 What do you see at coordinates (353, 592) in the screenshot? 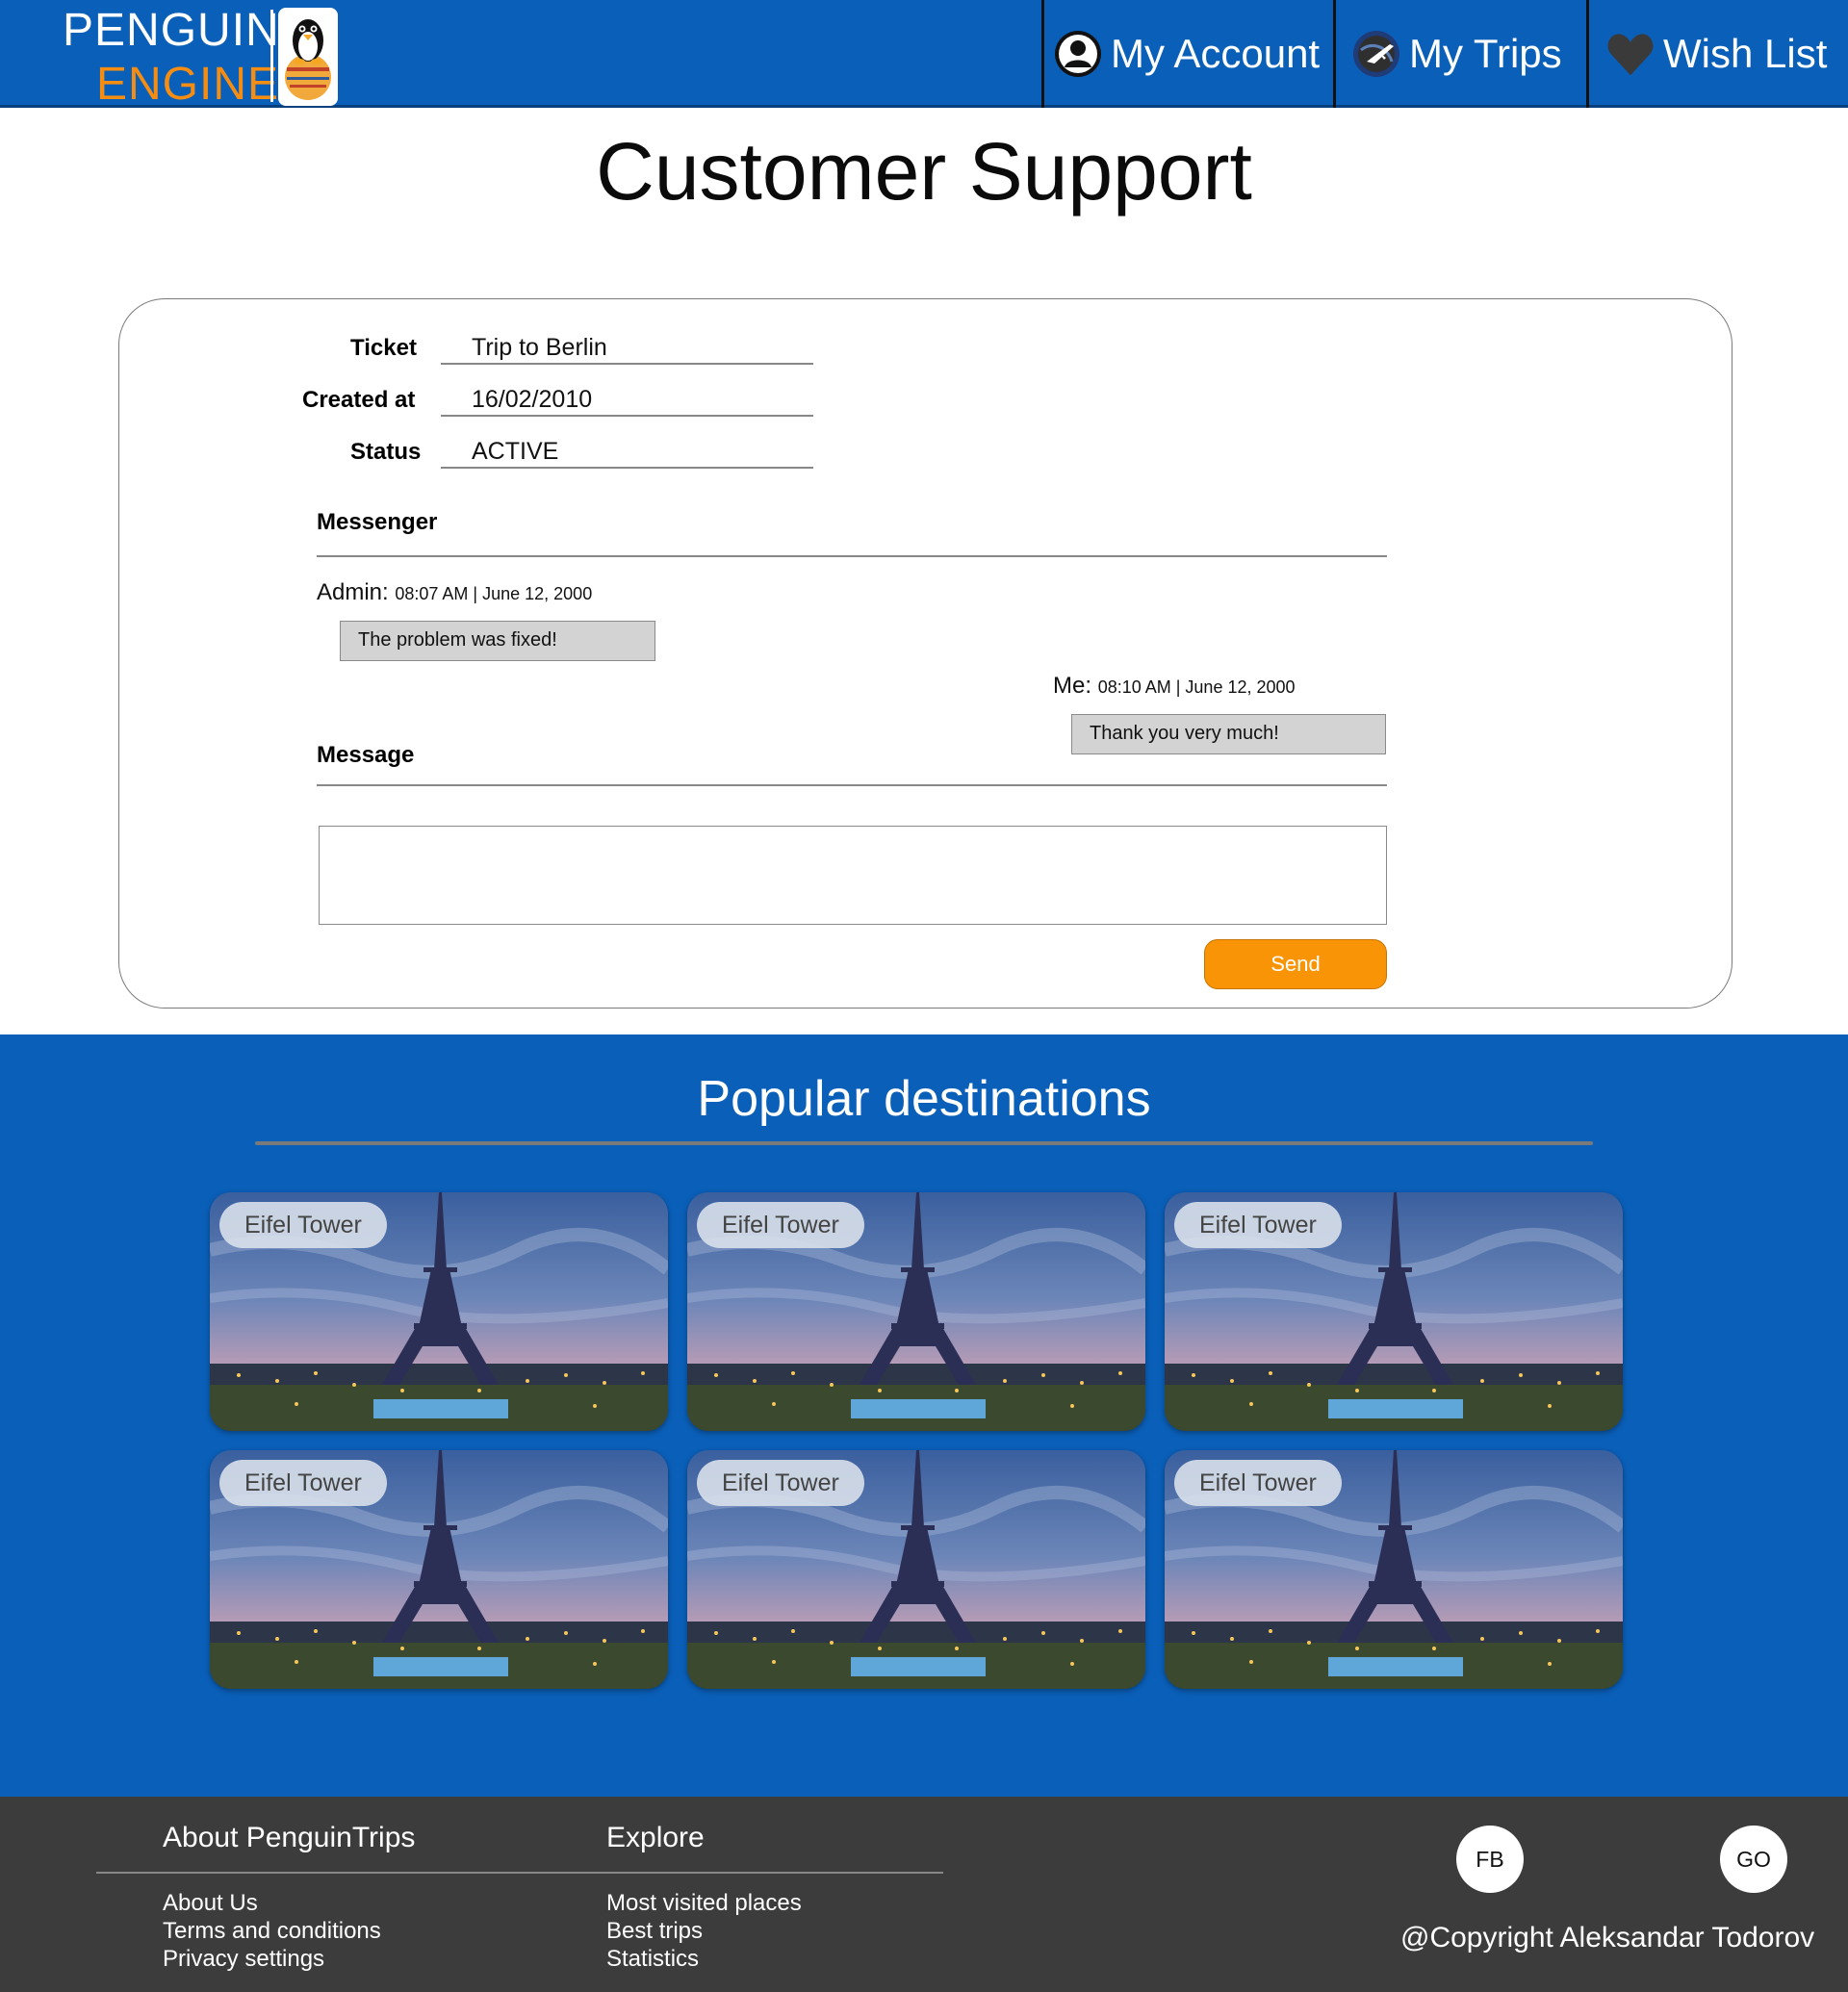
I see `message-author: Admin:` at bounding box center [353, 592].